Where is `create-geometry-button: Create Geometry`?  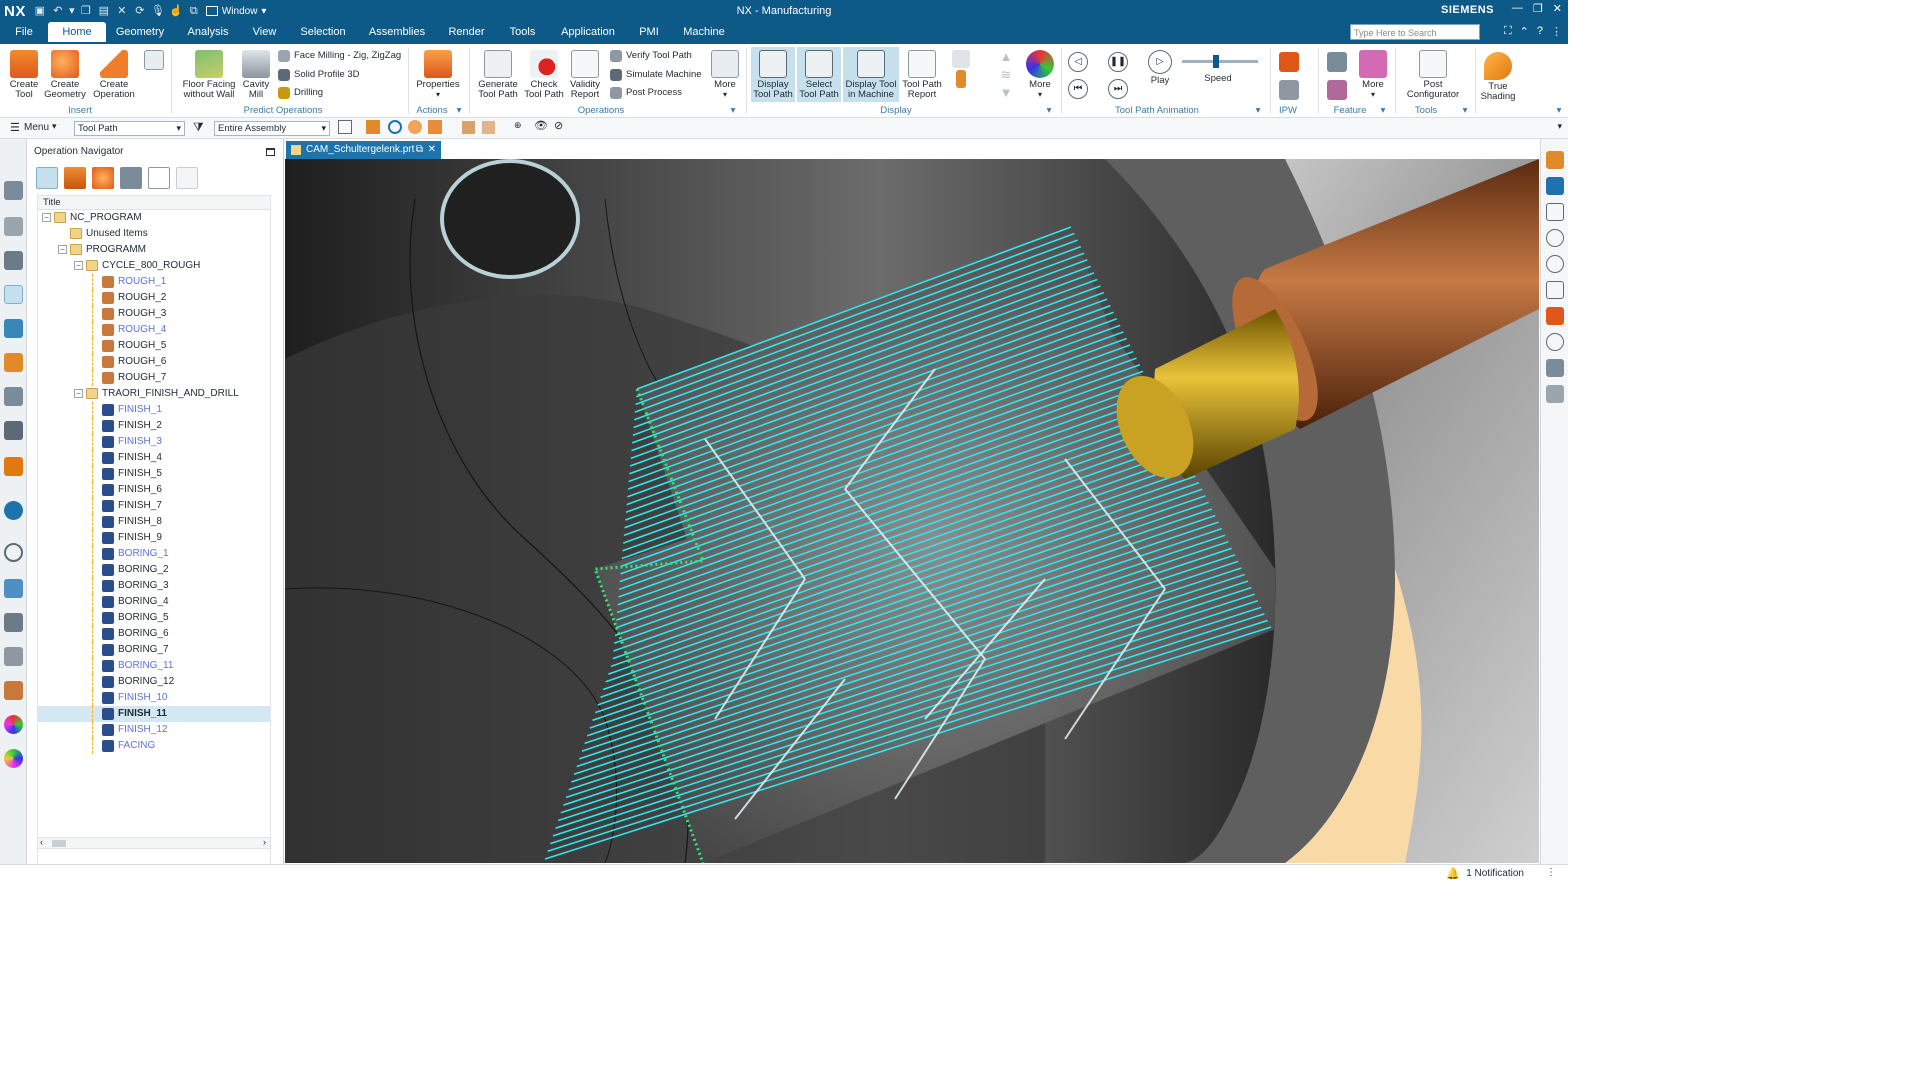 create-geometry-button: Create Geometry is located at coordinates (65, 75).